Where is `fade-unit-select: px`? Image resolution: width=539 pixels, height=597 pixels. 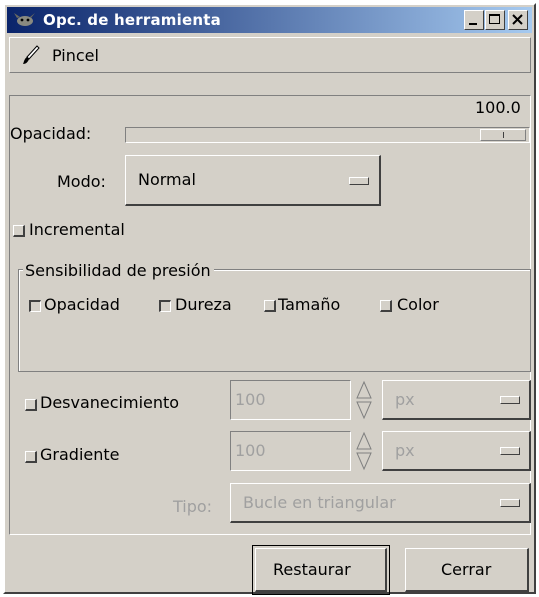
fade-unit-select: px is located at coordinates (456, 400).